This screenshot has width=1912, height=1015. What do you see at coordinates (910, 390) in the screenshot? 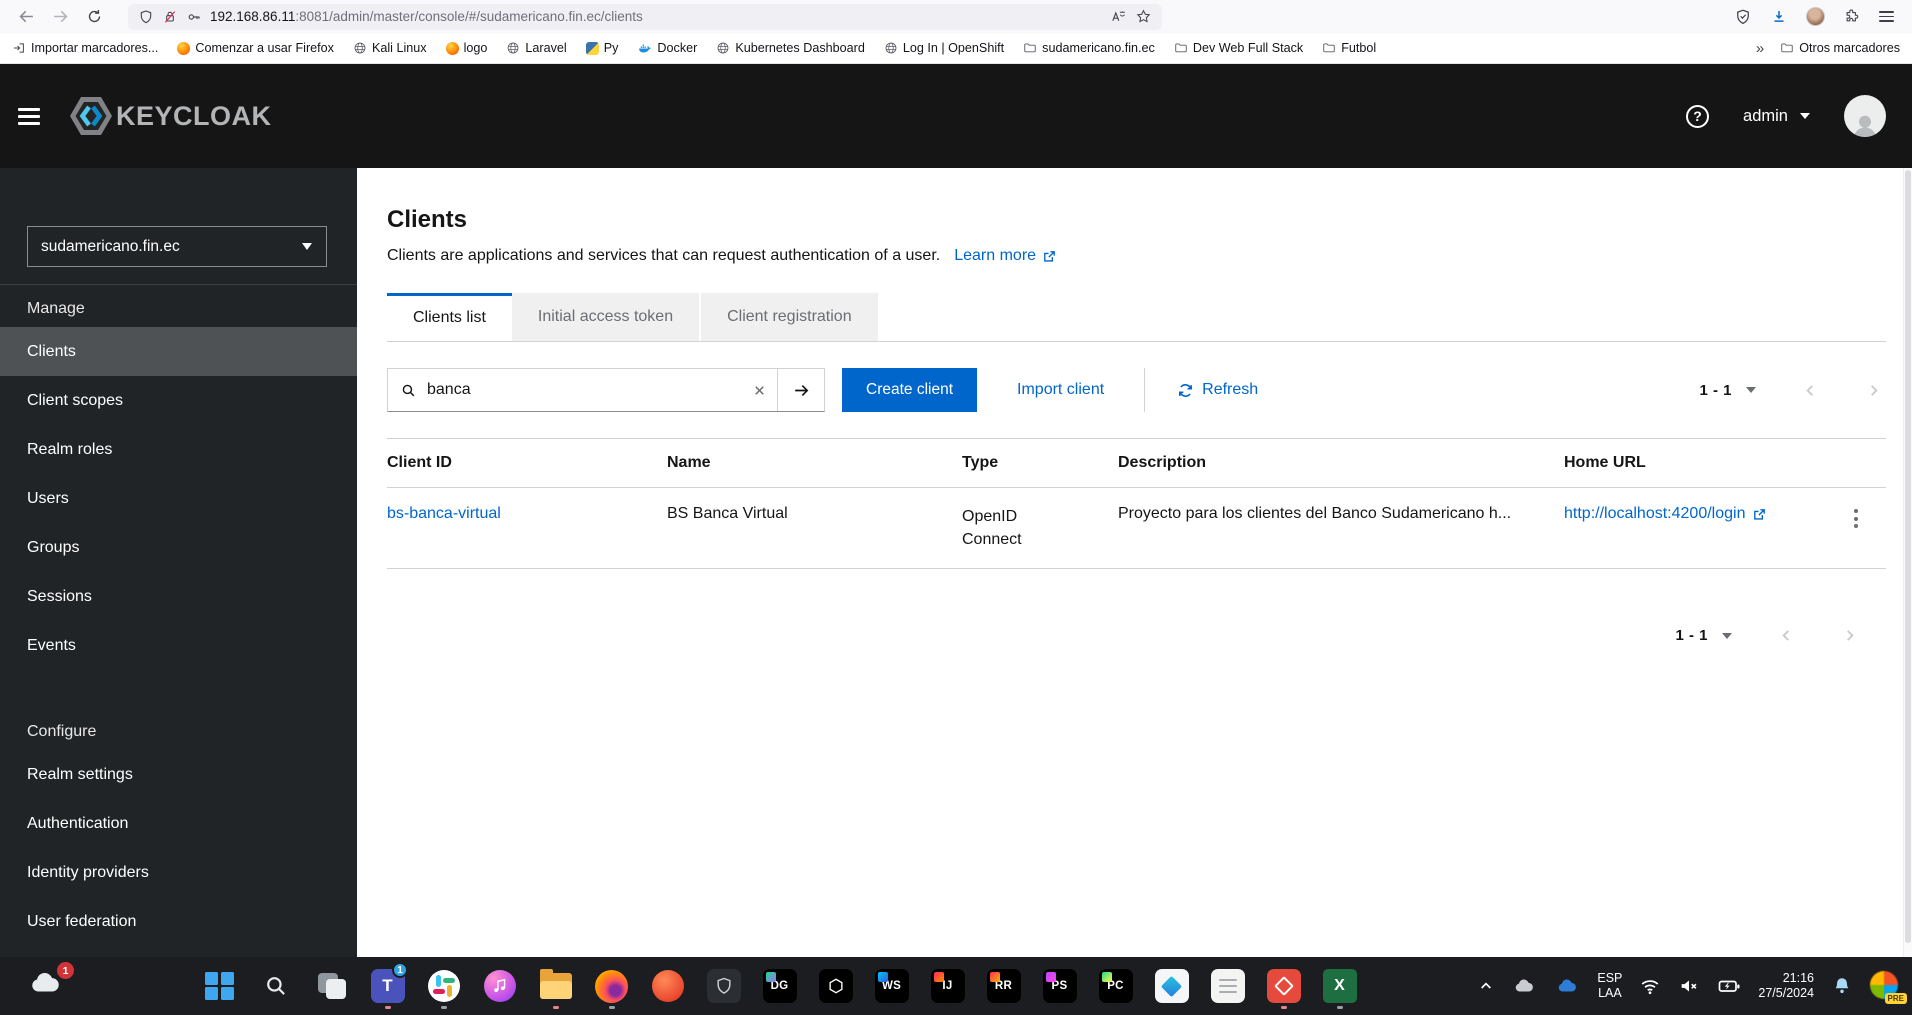
I see `create-client-button: Create client` at bounding box center [910, 390].